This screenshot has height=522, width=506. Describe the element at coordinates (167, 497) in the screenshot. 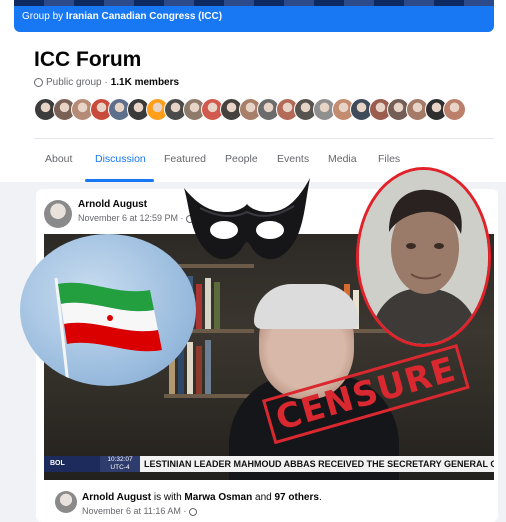

I see `with-text: is with` at that location.